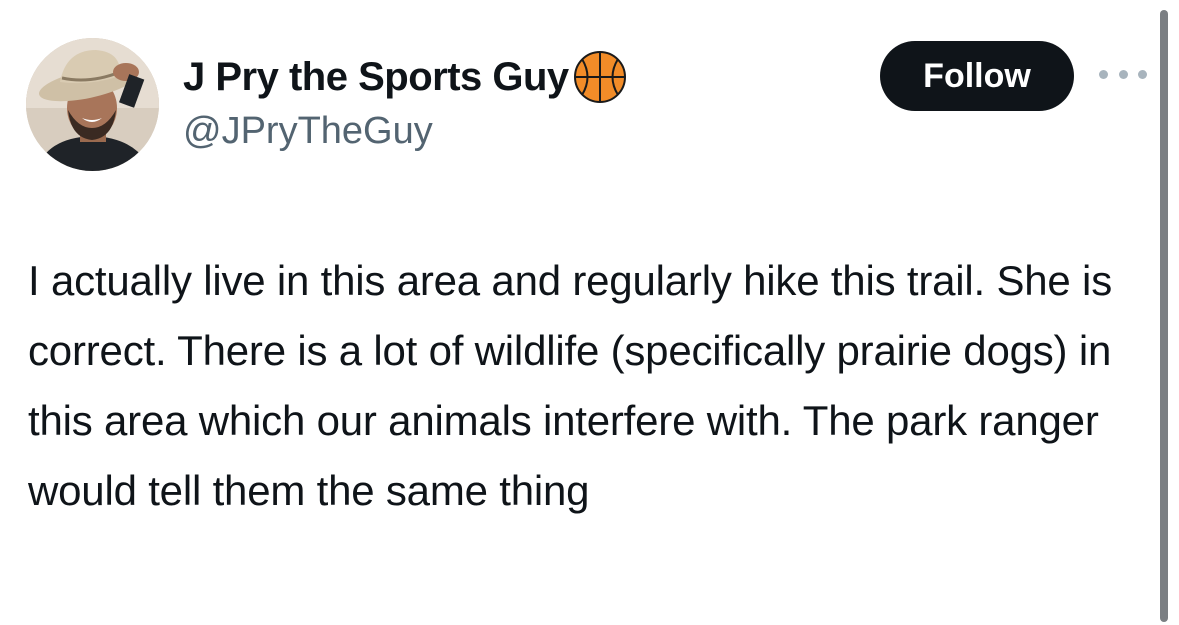 The image size is (1179, 625). I want to click on more-options-icon, so click(1123, 74).